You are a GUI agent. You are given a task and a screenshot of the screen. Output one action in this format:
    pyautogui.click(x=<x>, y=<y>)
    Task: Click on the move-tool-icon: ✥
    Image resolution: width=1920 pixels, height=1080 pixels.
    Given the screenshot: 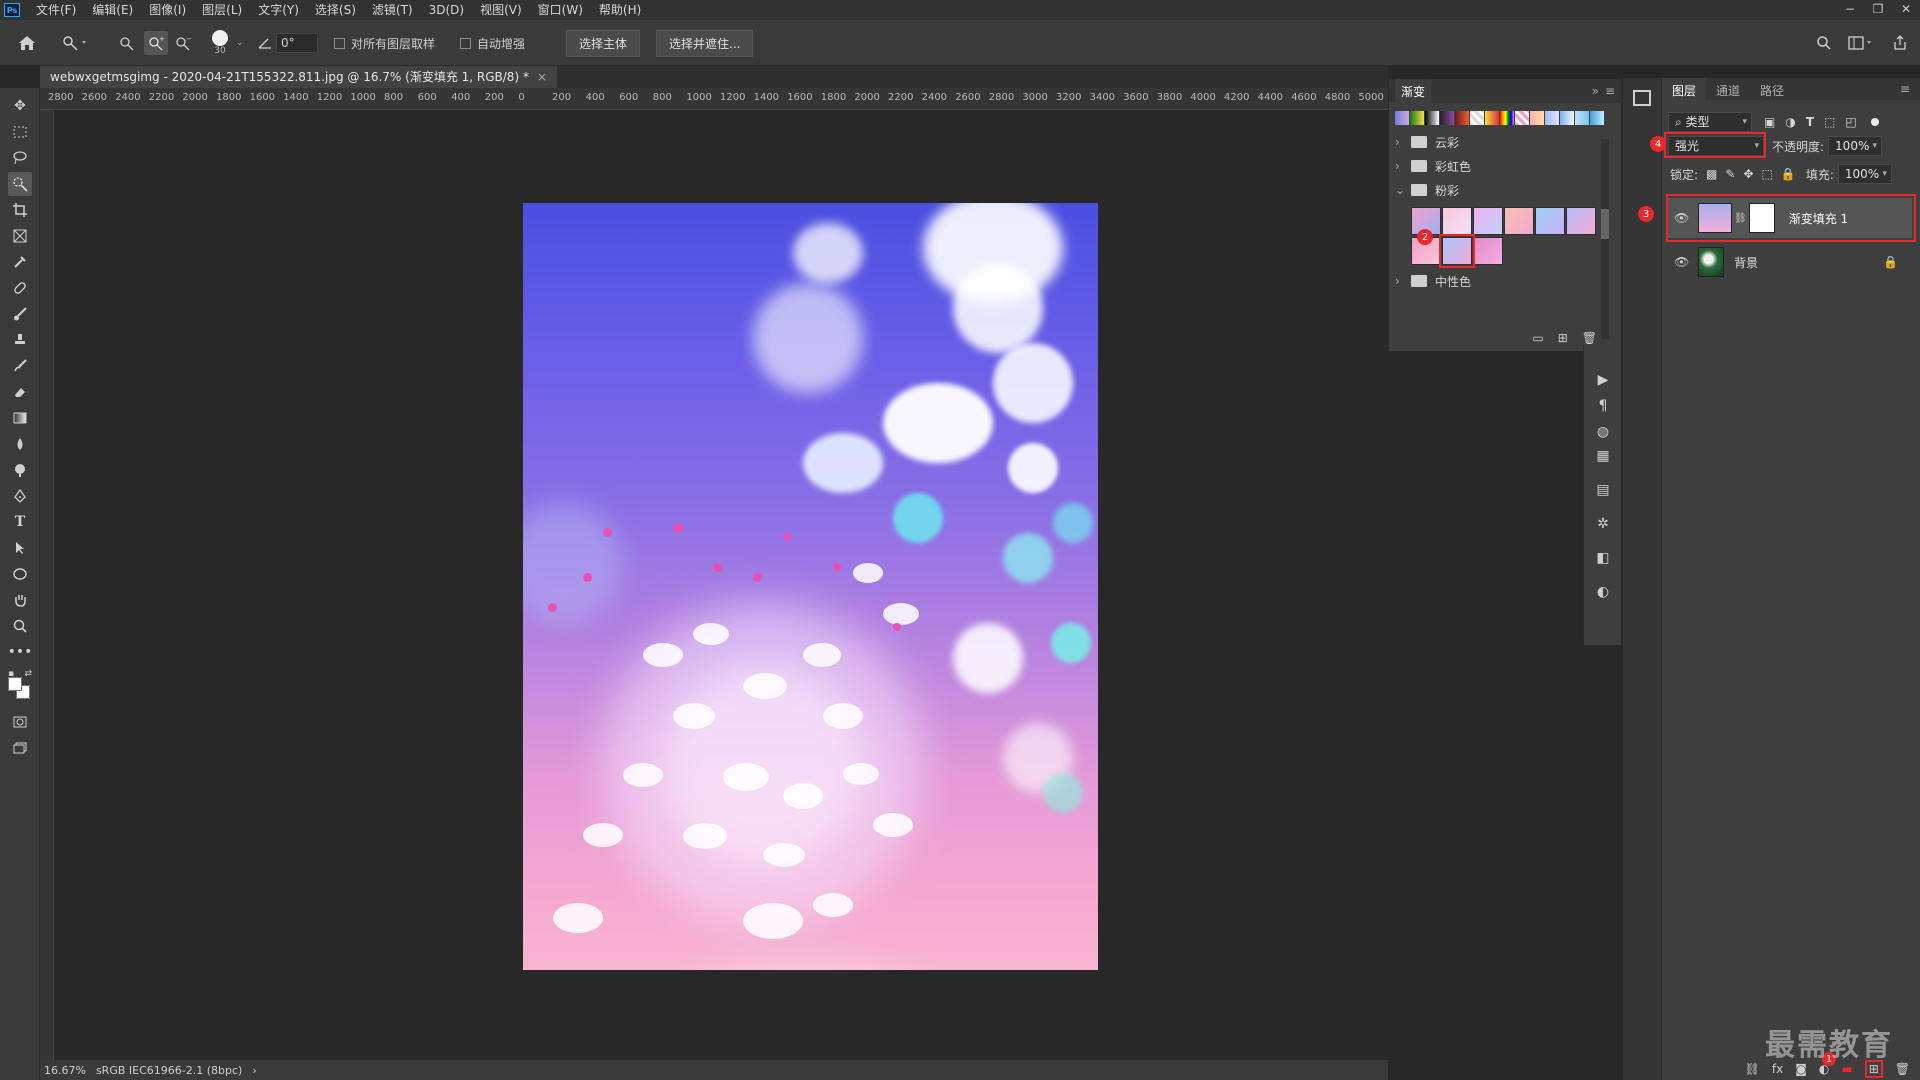 What is the action you would take?
    pyautogui.click(x=20, y=106)
    